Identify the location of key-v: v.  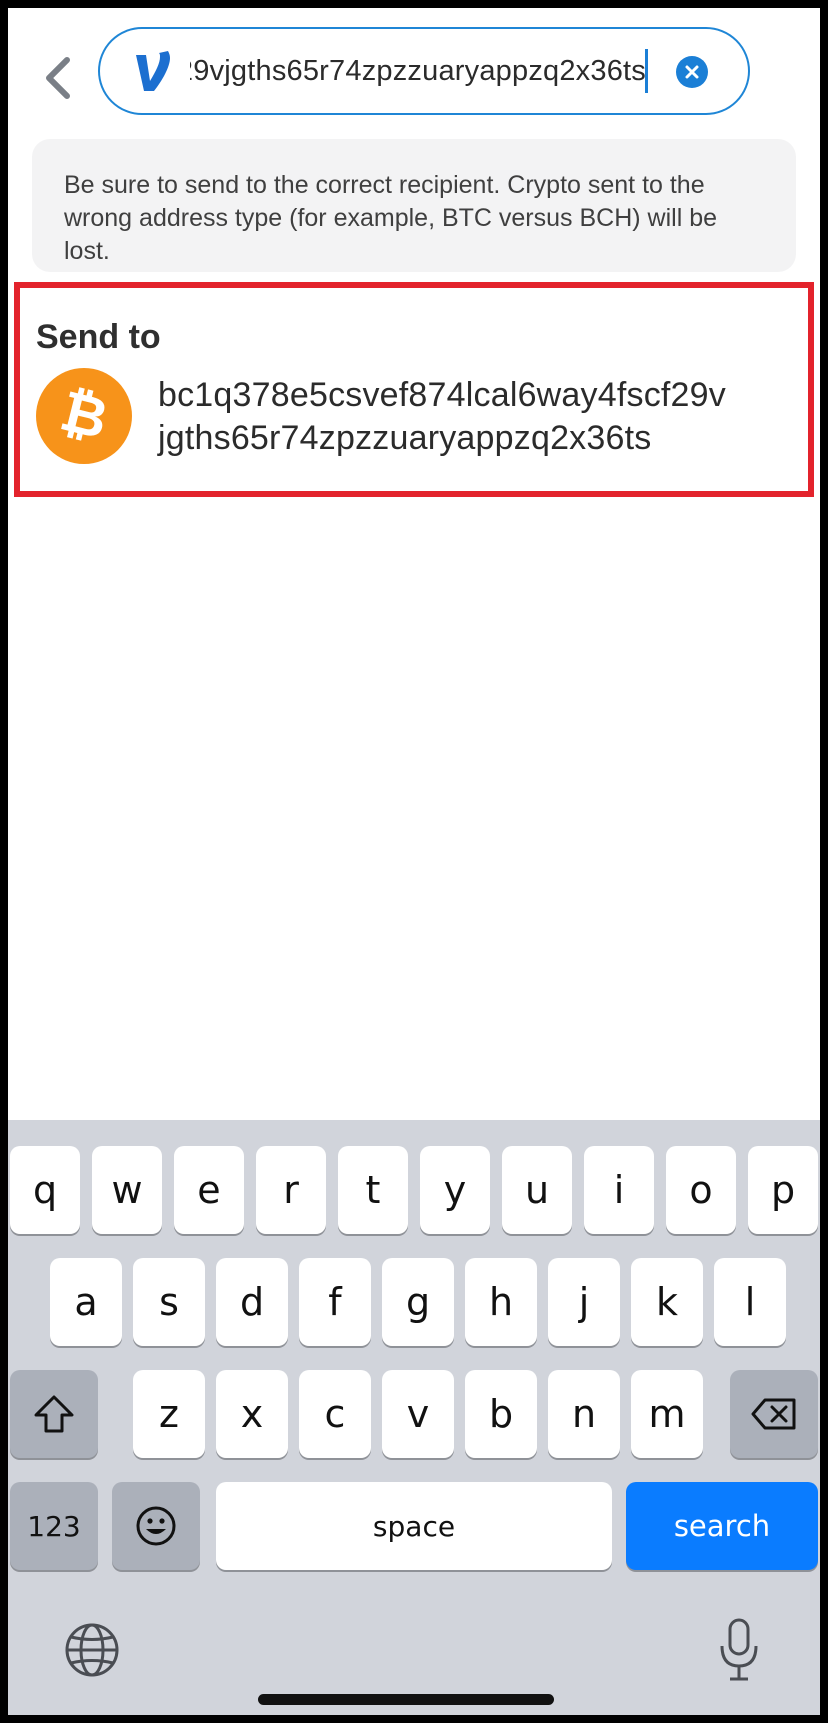
(418, 1414).